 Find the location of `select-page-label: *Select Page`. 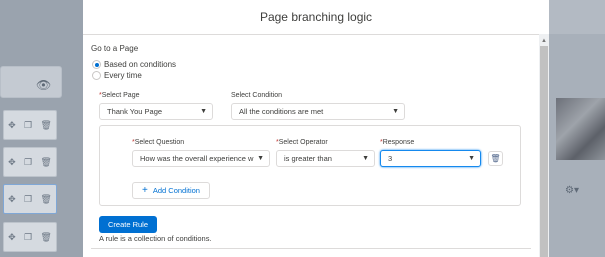

select-page-label: *Select Page is located at coordinates (119, 95).